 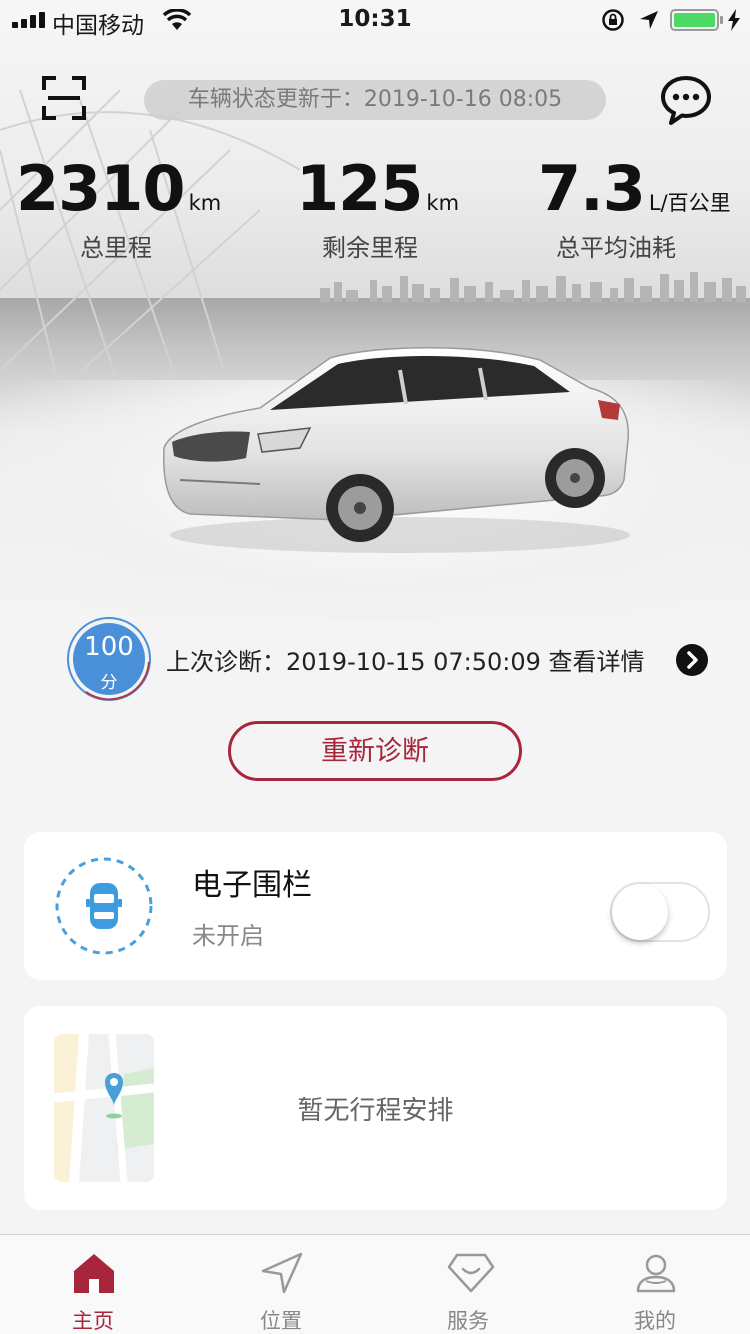 What do you see at coordinates (228, 936) in the screenshot?
I see `geofence-status: 未开启` at bounding box center [228, 936].